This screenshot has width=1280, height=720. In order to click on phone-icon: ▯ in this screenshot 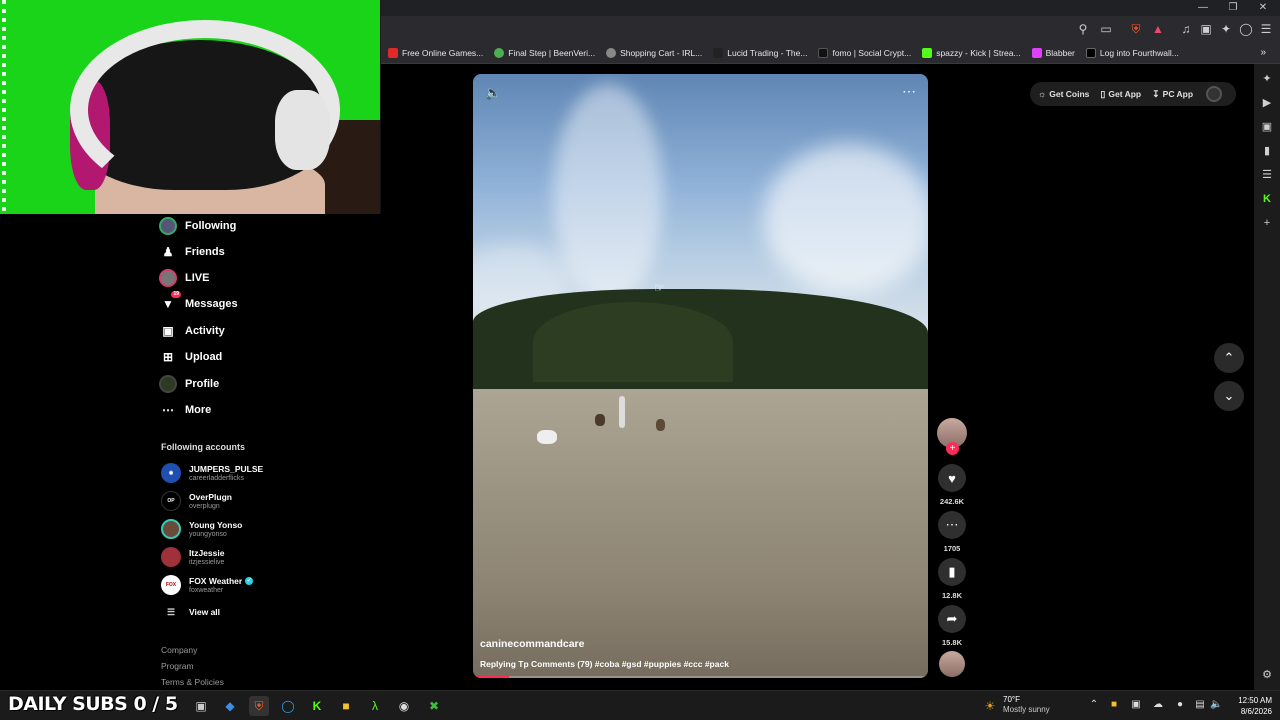, I will do `click(1103, 93)`.